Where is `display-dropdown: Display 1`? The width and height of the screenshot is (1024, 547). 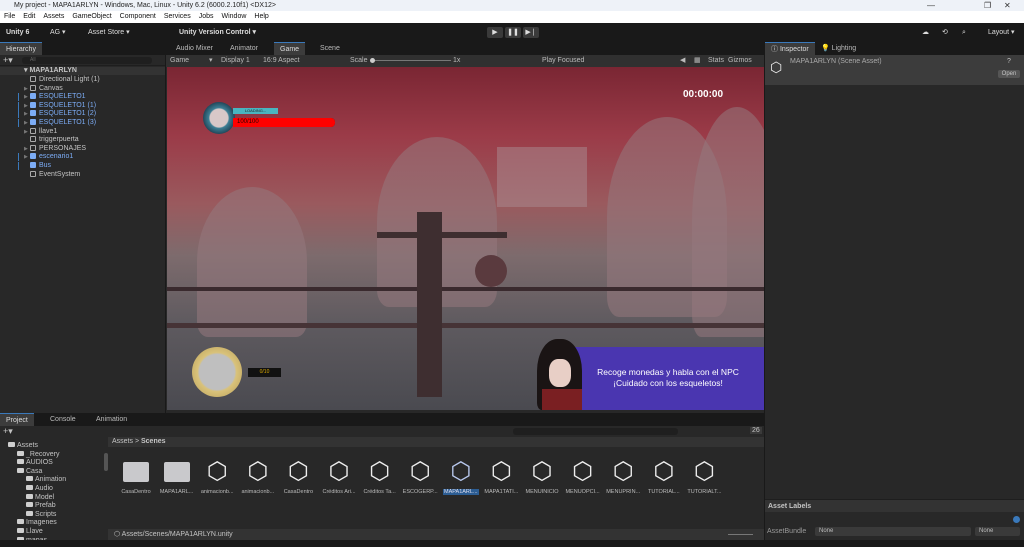 display-dropdown: Display 1 is located at coordinates (235, 61).